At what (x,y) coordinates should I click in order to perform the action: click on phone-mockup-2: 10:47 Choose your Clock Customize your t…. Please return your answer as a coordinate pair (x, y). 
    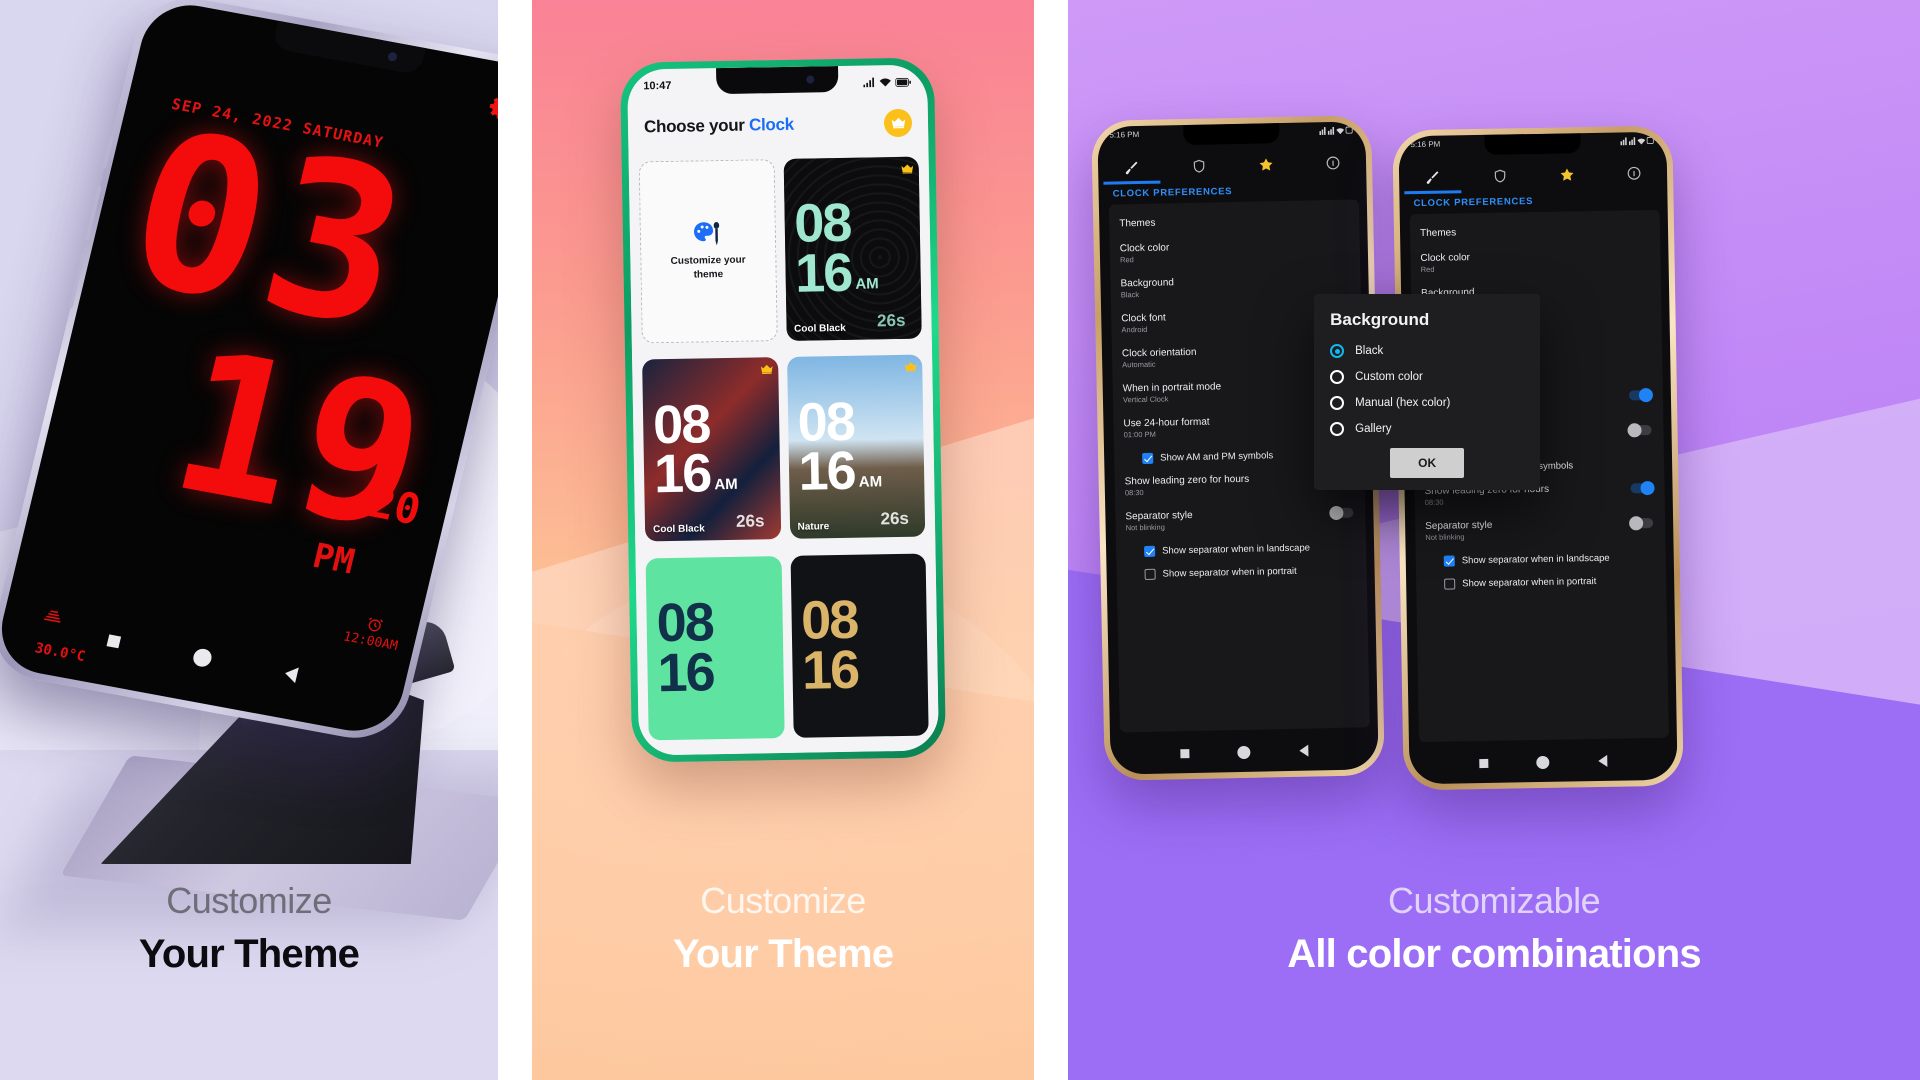
    Looking at the image, I should click on (783, 410).